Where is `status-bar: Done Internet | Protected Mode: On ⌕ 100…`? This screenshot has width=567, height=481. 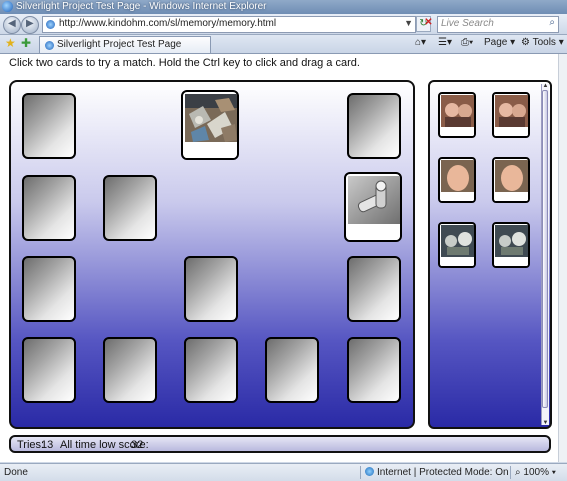
status-bar: Done Internet | Protected Mode: On ⌕ 100… is located at coordinates (283, 472).